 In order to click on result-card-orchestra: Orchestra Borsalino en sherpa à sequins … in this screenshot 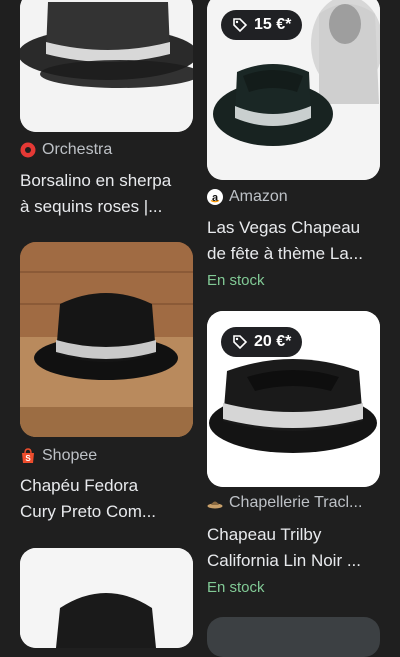, I will do `click(106, 112)`.